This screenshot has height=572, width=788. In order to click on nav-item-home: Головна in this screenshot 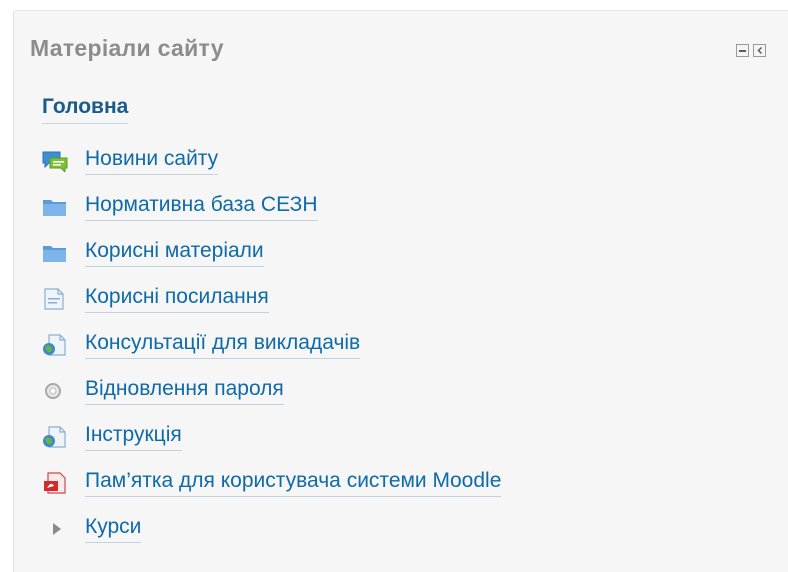, I will do `click(85, 109)`.